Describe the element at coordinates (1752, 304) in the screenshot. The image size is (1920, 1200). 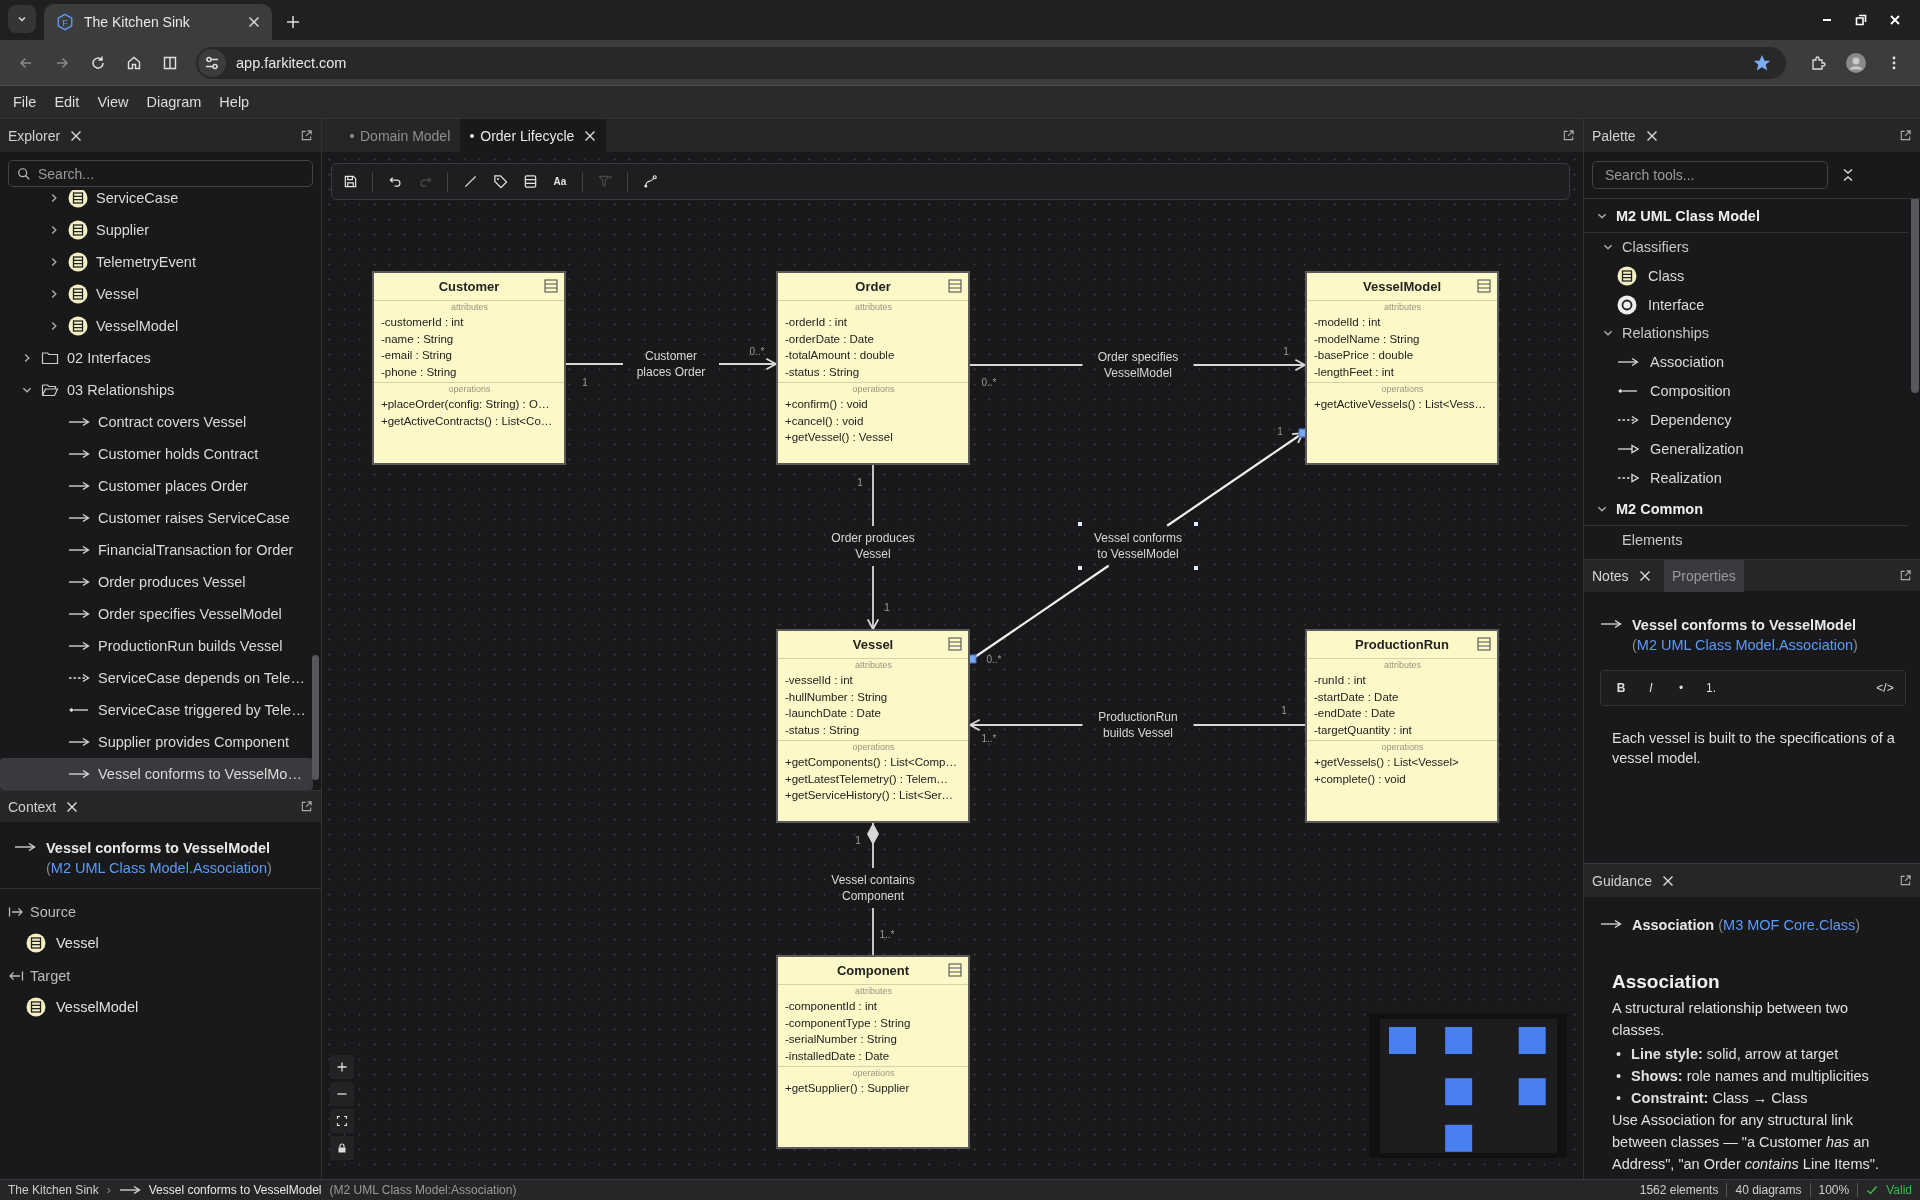
I see `palette-item: Interface` at that location.